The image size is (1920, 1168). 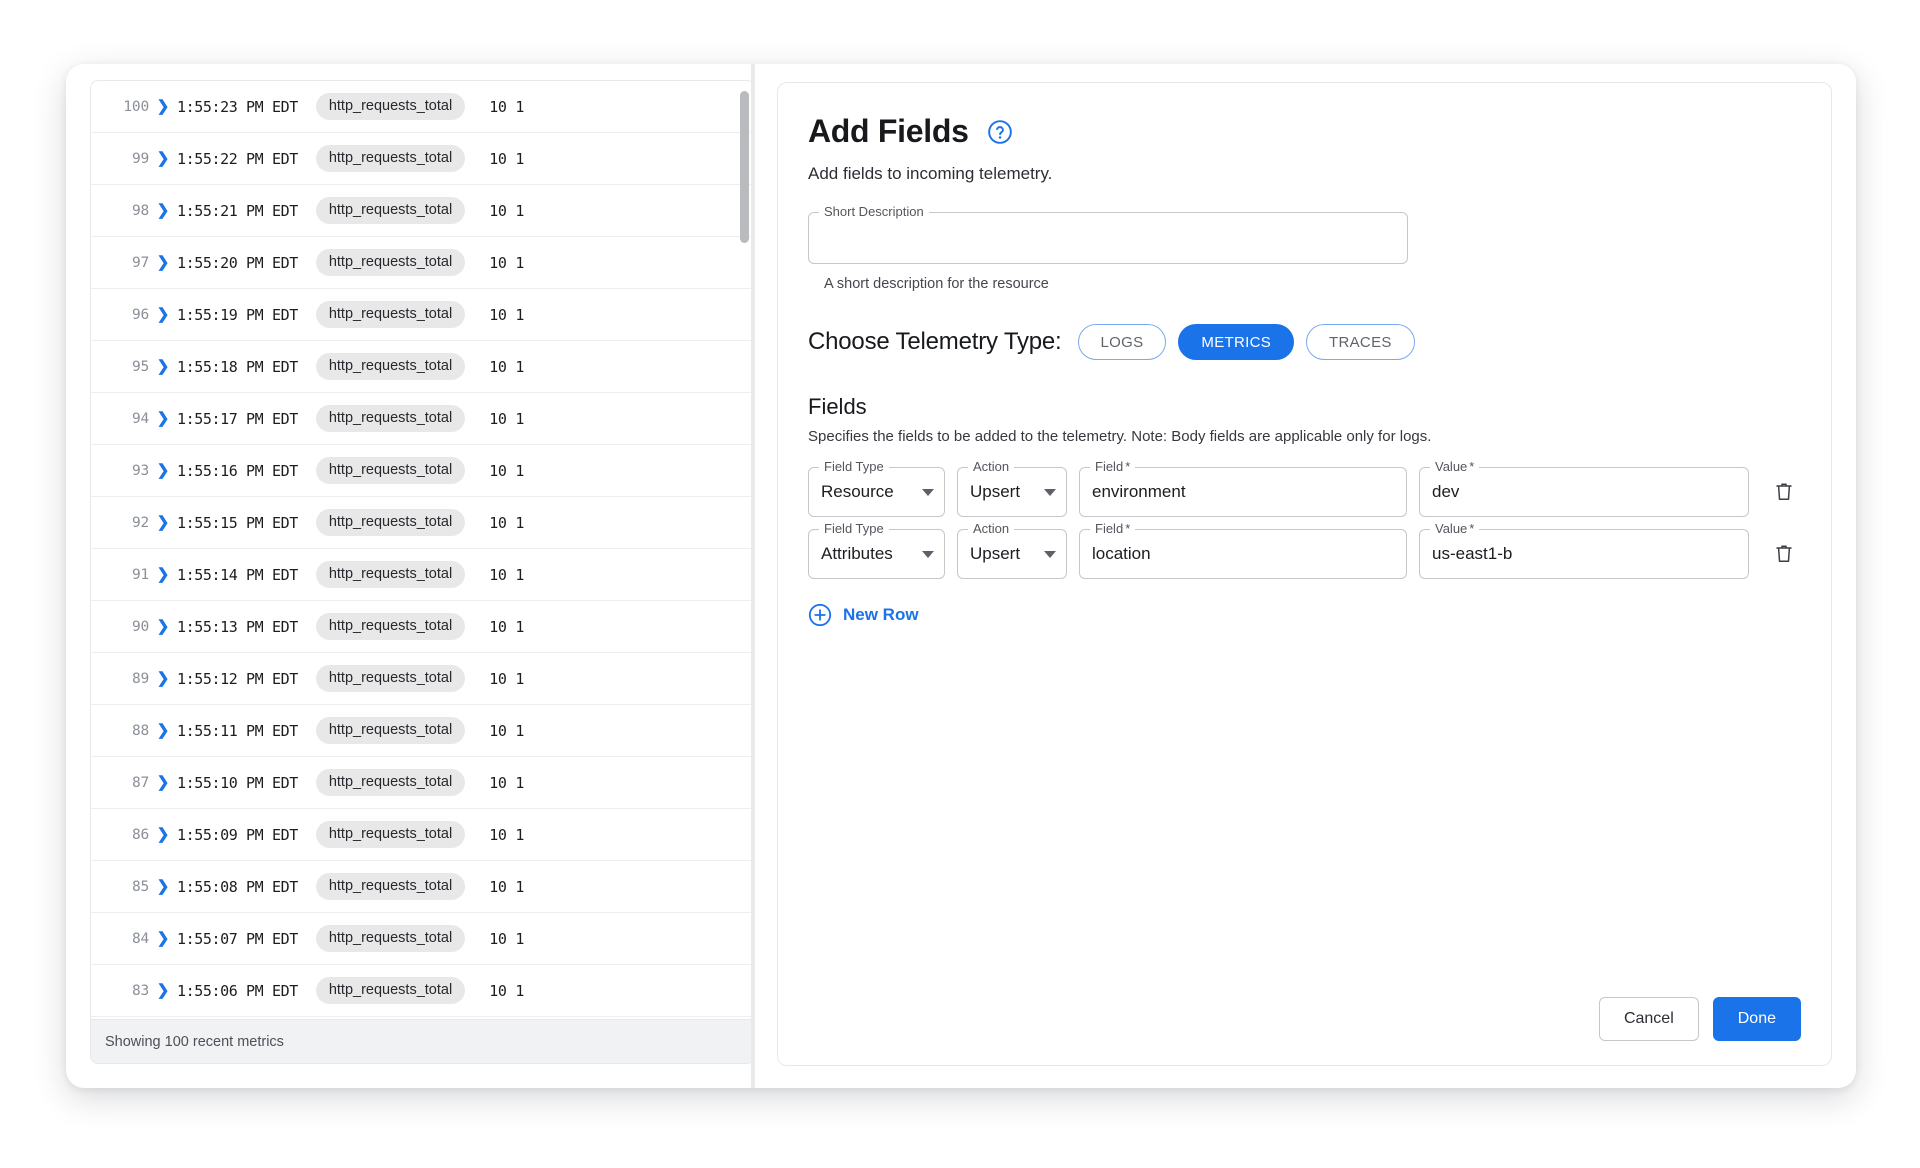 I want to click on row-timestamp: 1:55:21 PM EDT, so click(x=237, y=210).